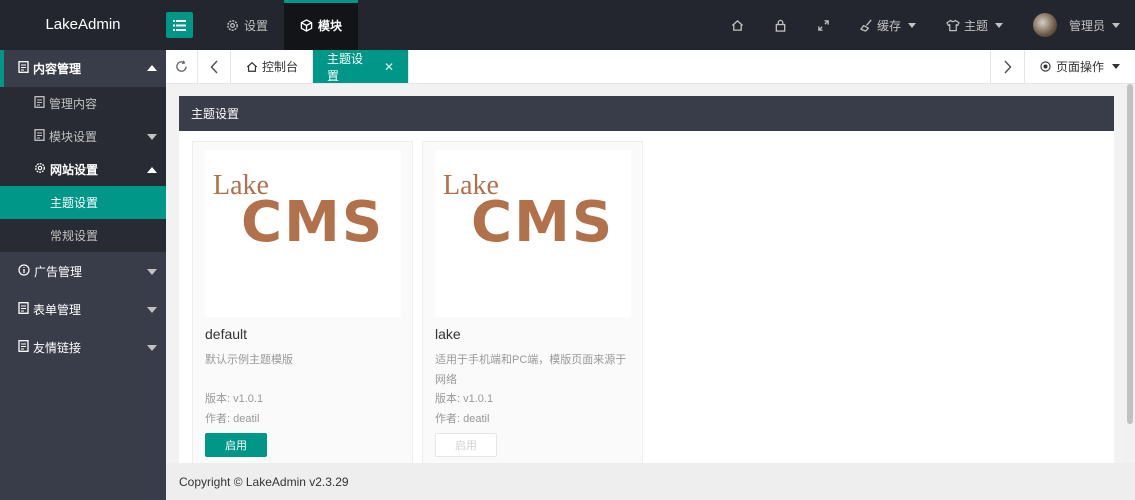 This screenshot has height=500, width=1135. What do you see at coordinates (83, 347) in the screenshot?
I see `sidebar-group-links: 友情链接` at bounding box center [83, 347].